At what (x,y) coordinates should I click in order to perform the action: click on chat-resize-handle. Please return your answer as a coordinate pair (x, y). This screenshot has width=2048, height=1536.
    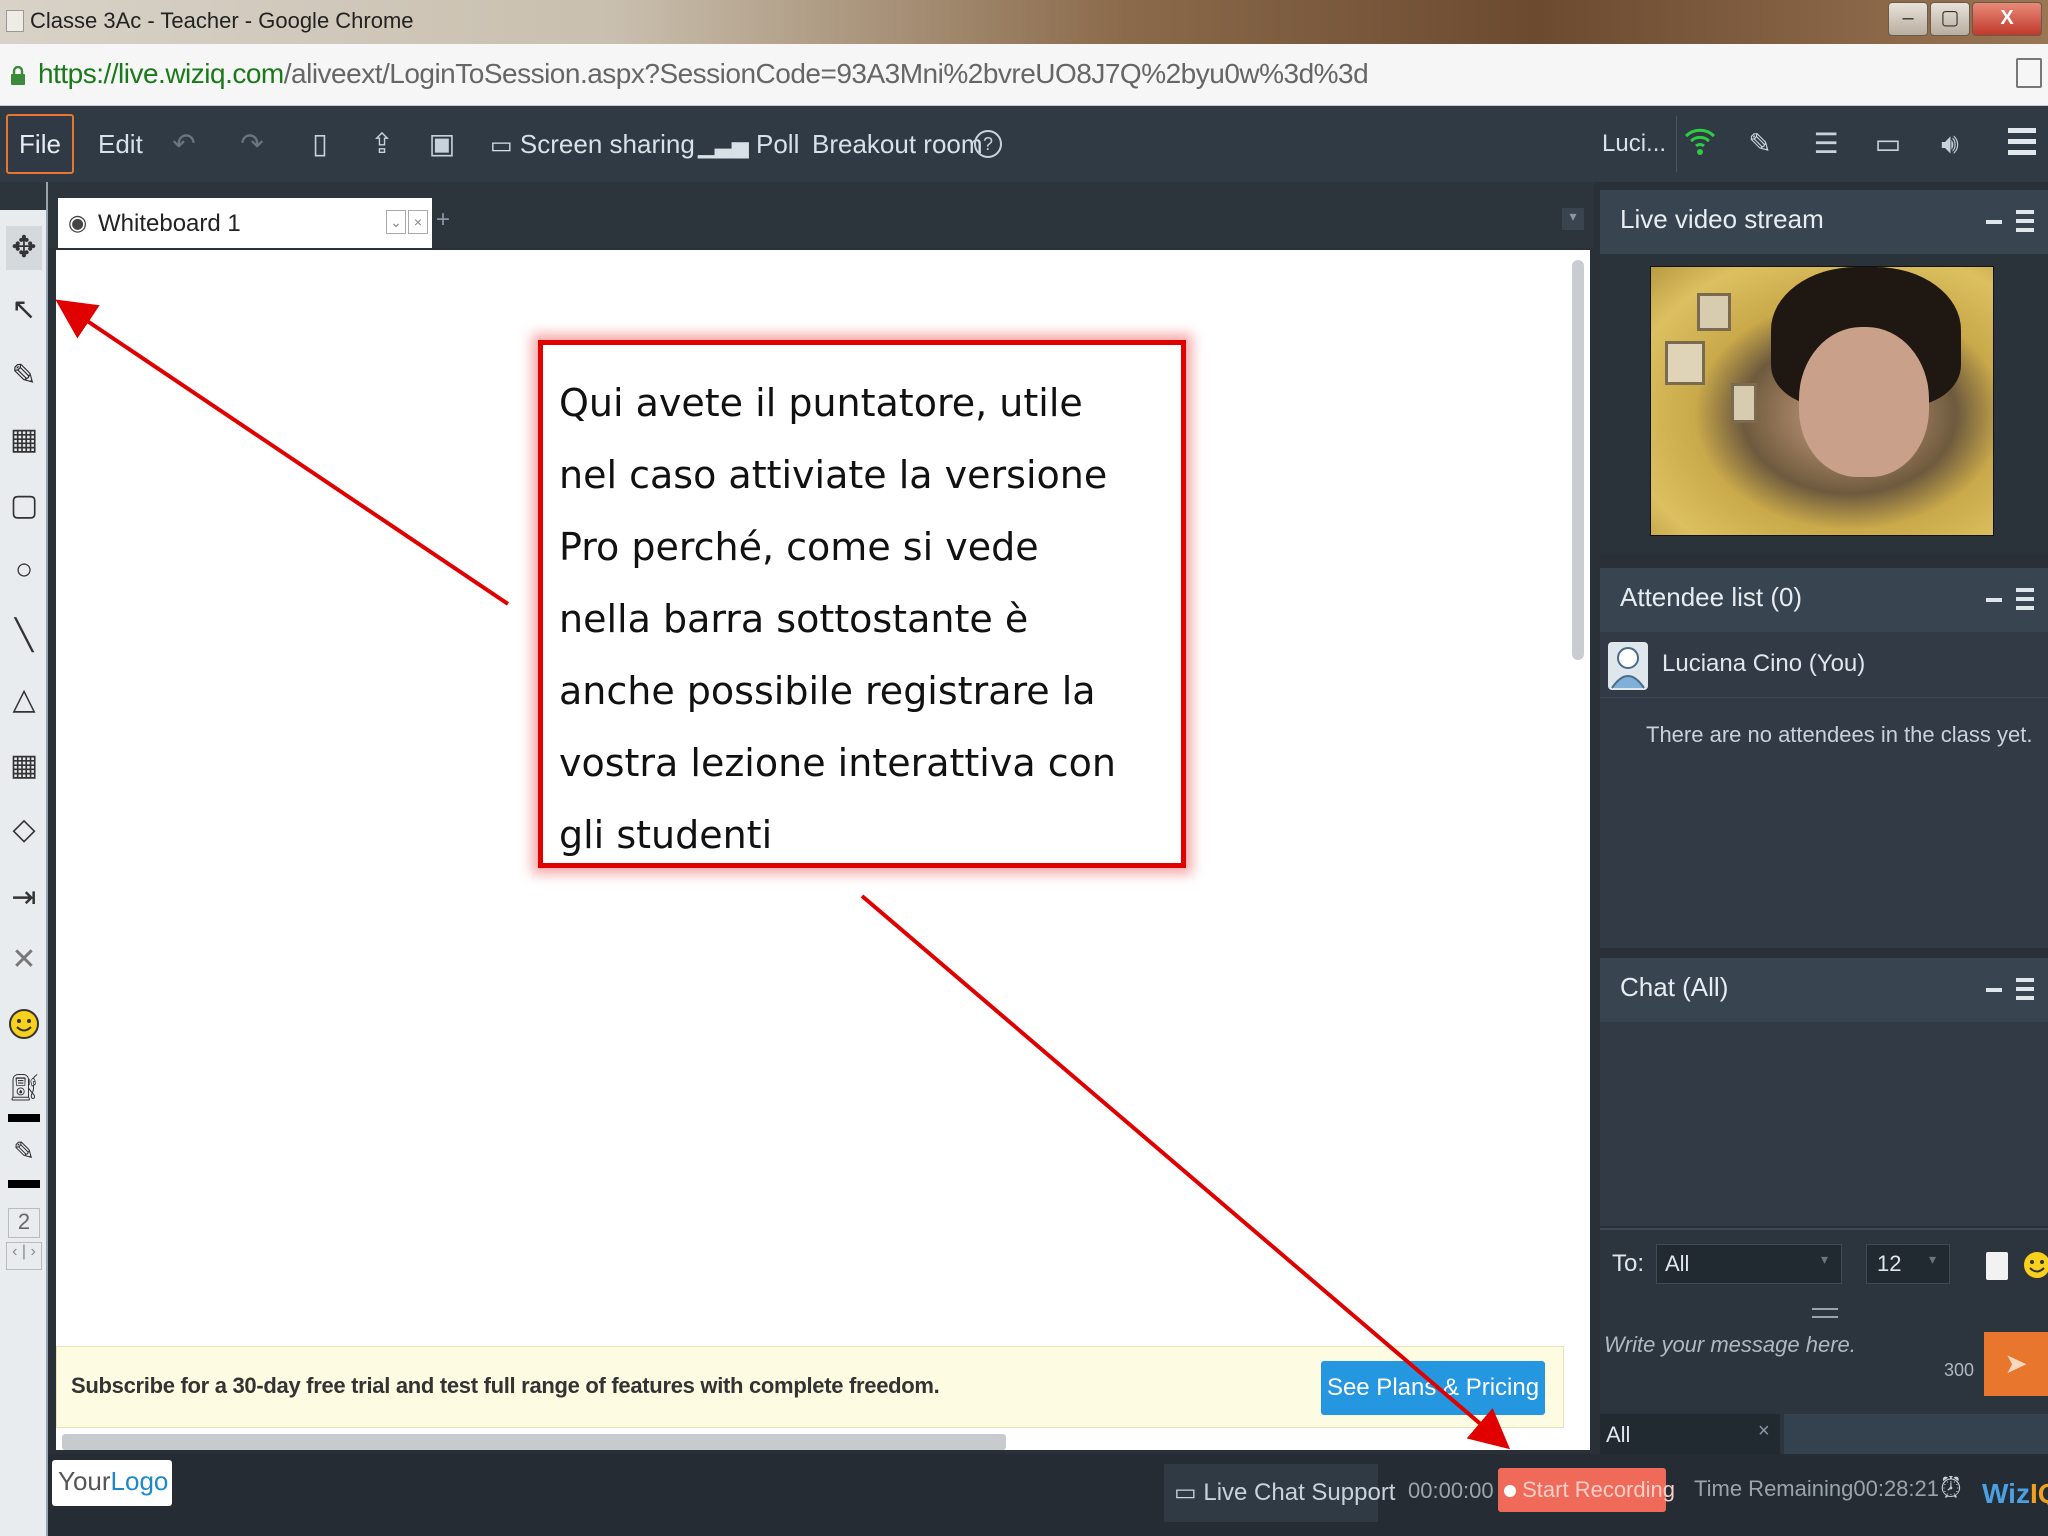
    Looking at the image, I should click on (1825, 1313).